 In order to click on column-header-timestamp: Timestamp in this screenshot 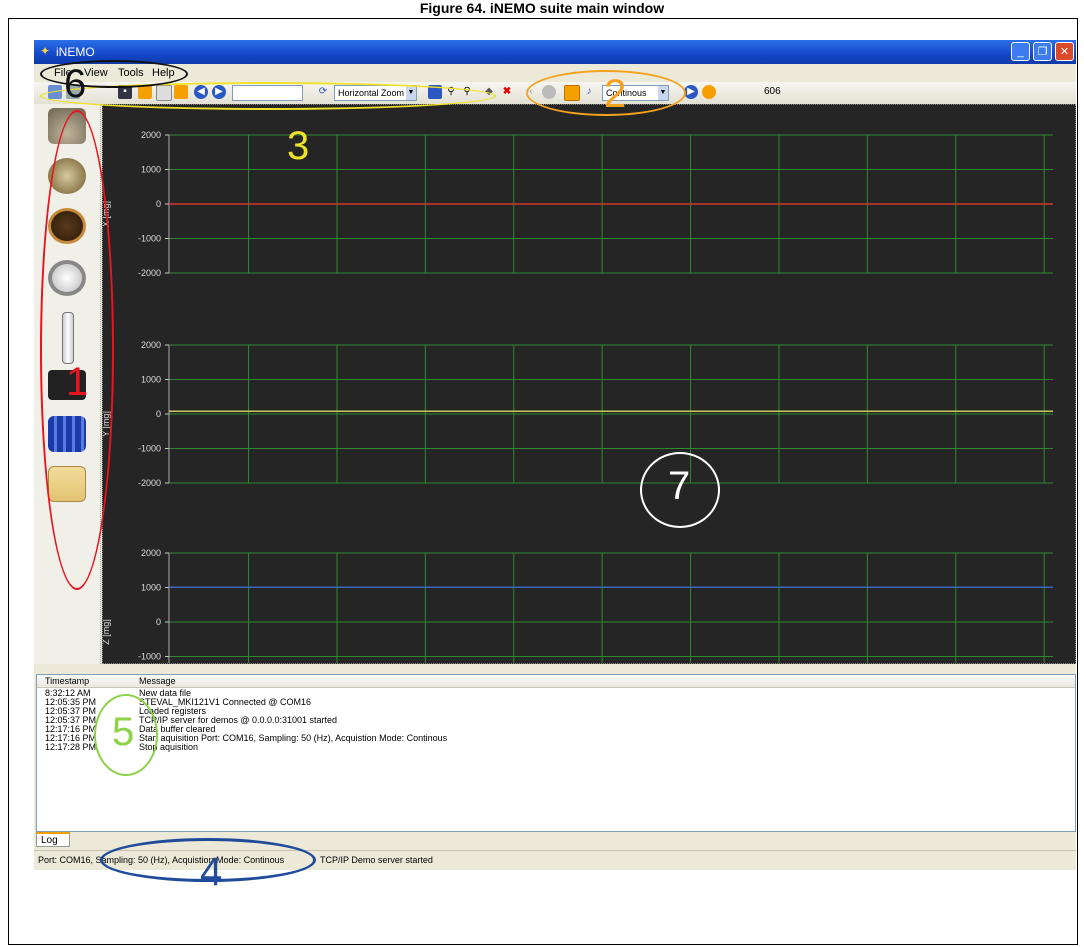, I will do `click(67, 681)`.